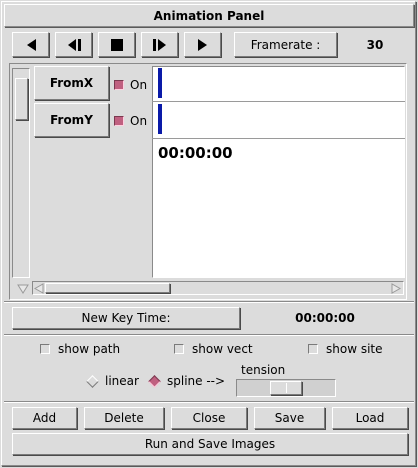 This screenshot has width=418, height=468. I want to click on show-site-option: show site, so click(345, 349).